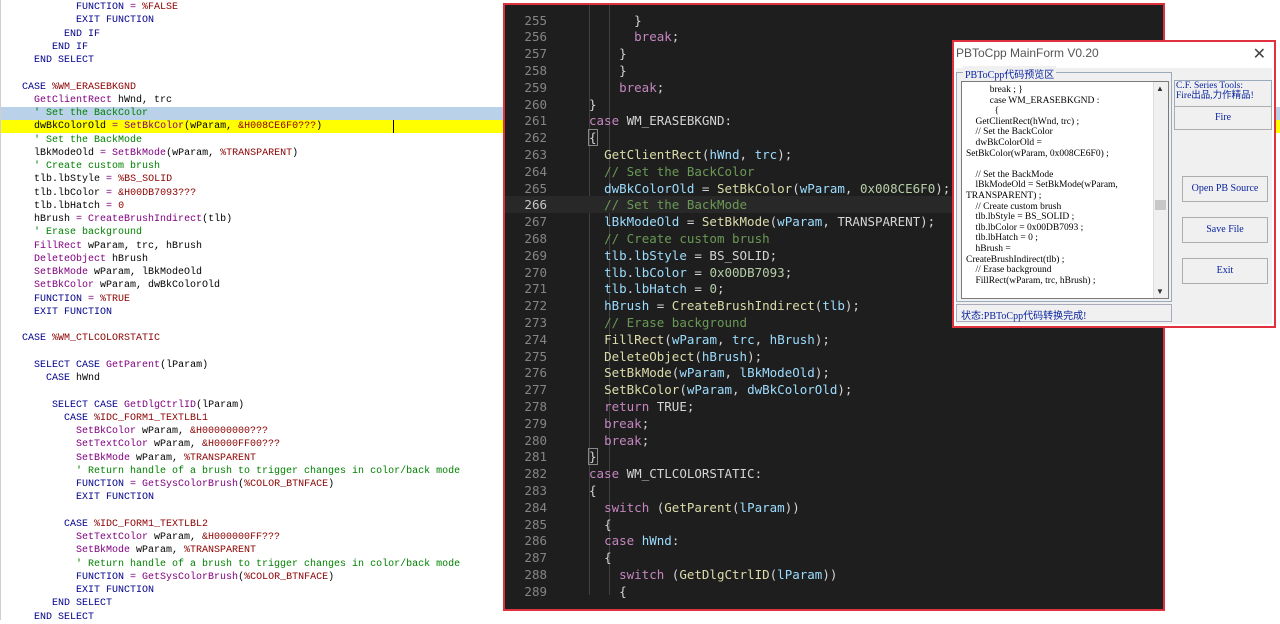 This screenshot has height=624, width=1280. Describe the element at coordinates (672, 406) in the screenshot. I see `cpp-code-token: TRUE;` at that location.